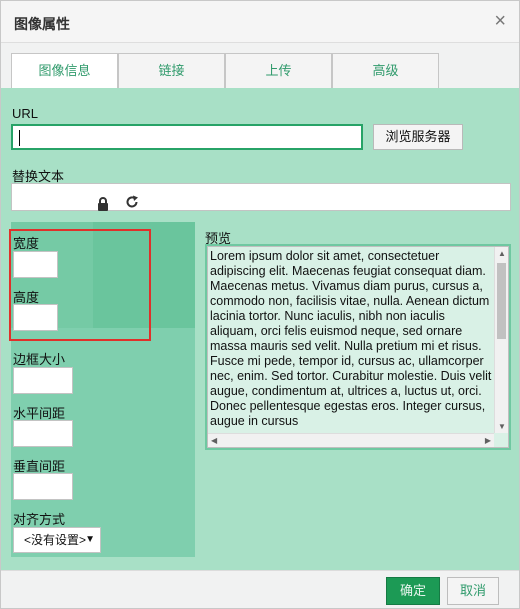 This screenshot has width=520, height=609. Describe the element at coordinates (187, 137) in the screenshot. I see `url-input` at that location.